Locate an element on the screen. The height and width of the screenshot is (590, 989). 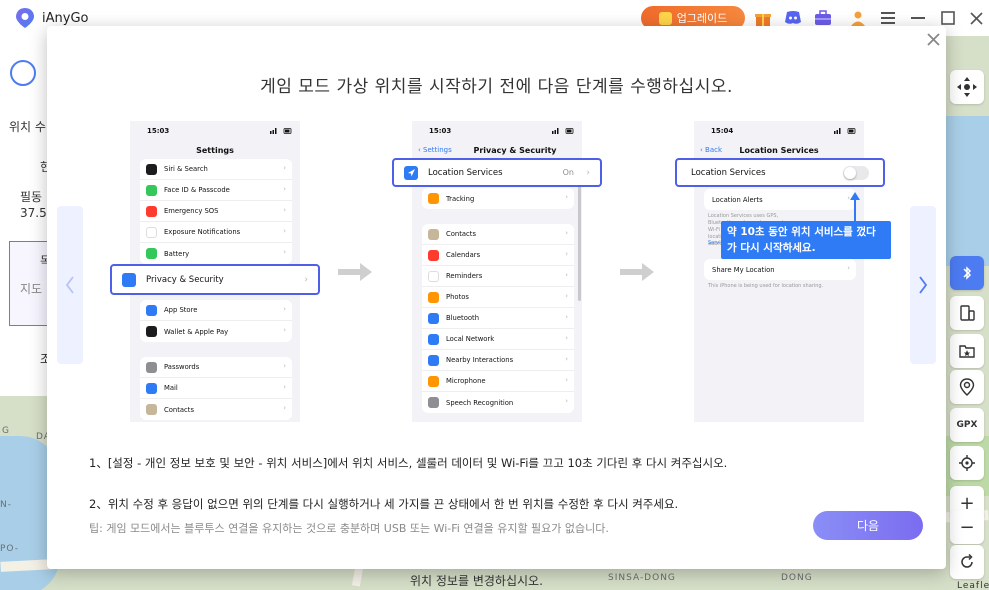
list-item-label: Exposure Notifications is located at coordinates (202, 232).